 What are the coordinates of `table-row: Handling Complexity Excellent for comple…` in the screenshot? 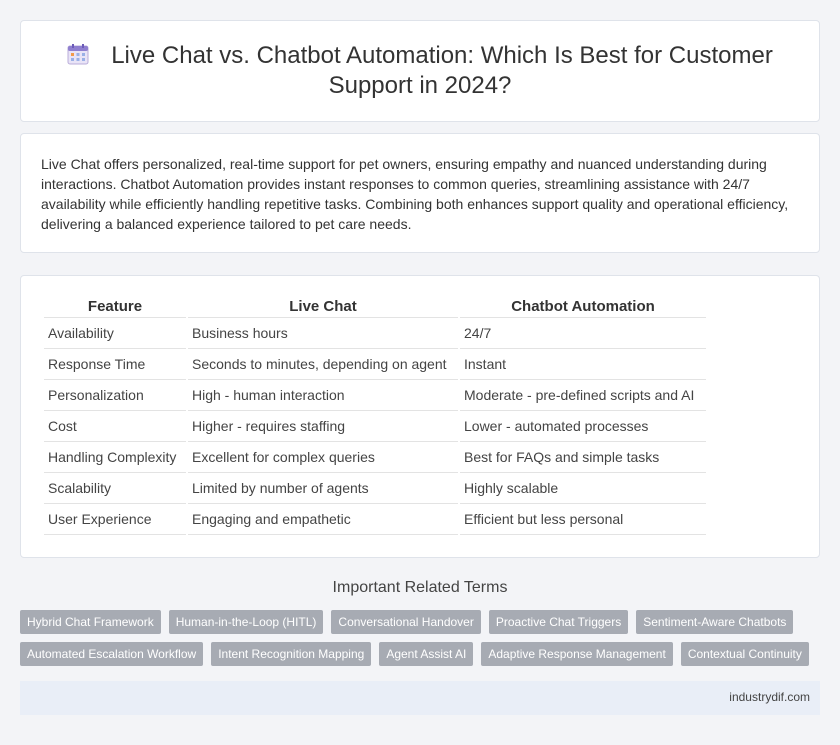 It's located at (375, 457).